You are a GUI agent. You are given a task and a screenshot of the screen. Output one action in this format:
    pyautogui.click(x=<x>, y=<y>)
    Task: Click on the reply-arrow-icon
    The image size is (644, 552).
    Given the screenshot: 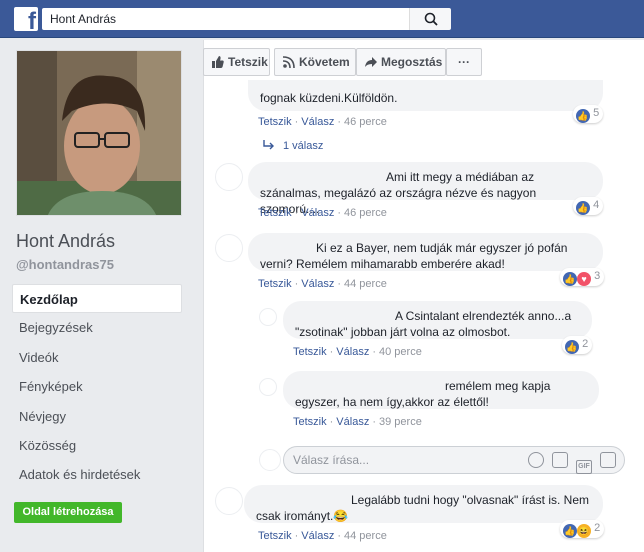 What is the action you would take?
    pyautogui.click(x=268, y=145)
    